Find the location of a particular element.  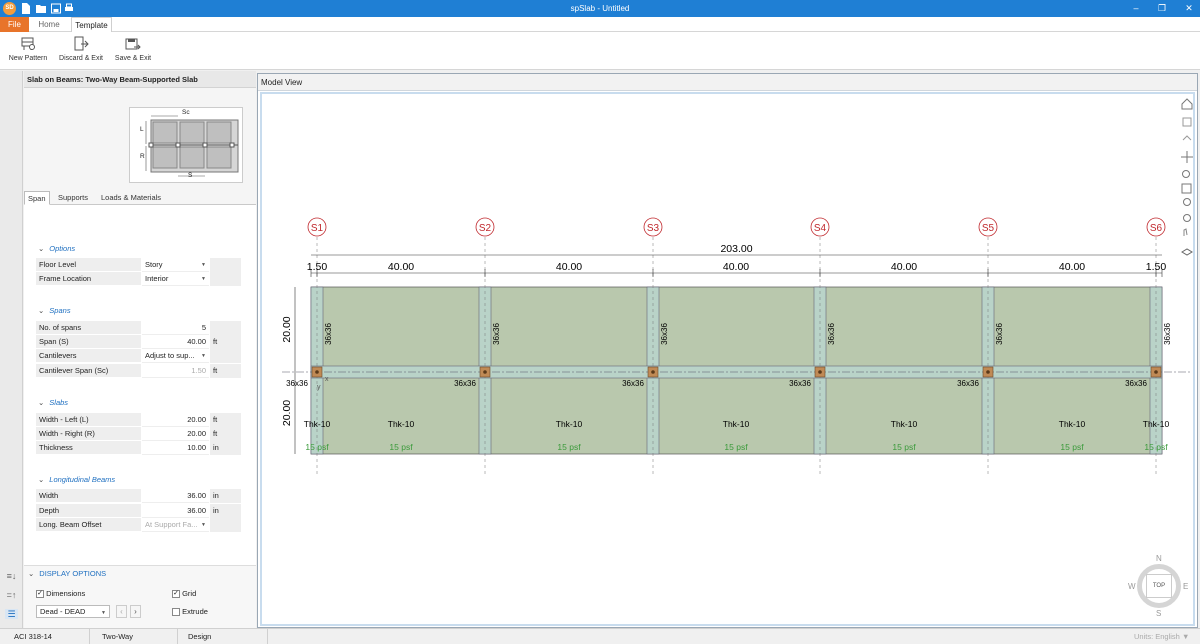

zoom-out-icon is located at coordinates (1187, 218).